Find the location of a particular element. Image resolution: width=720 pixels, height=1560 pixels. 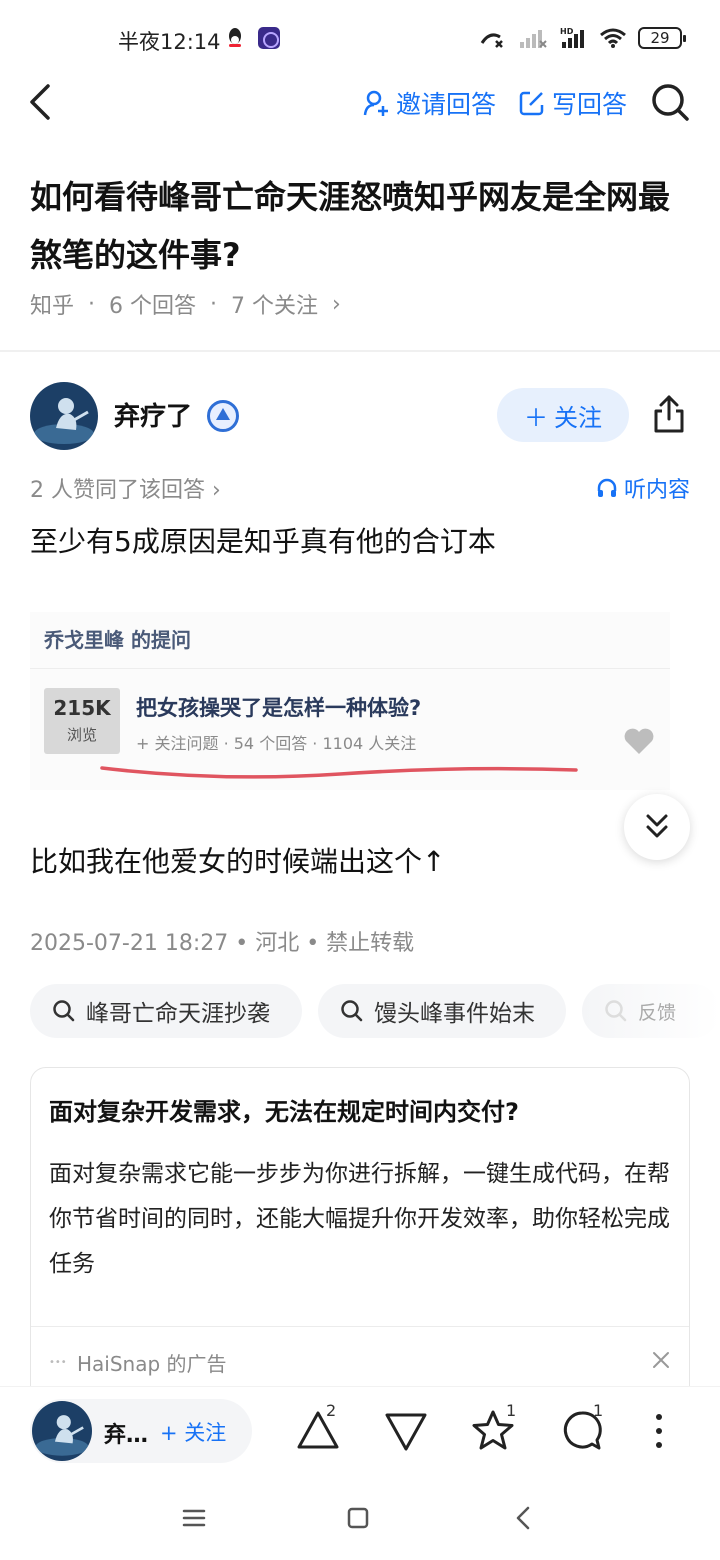

home-icon is located at coordinates (358, 1518).